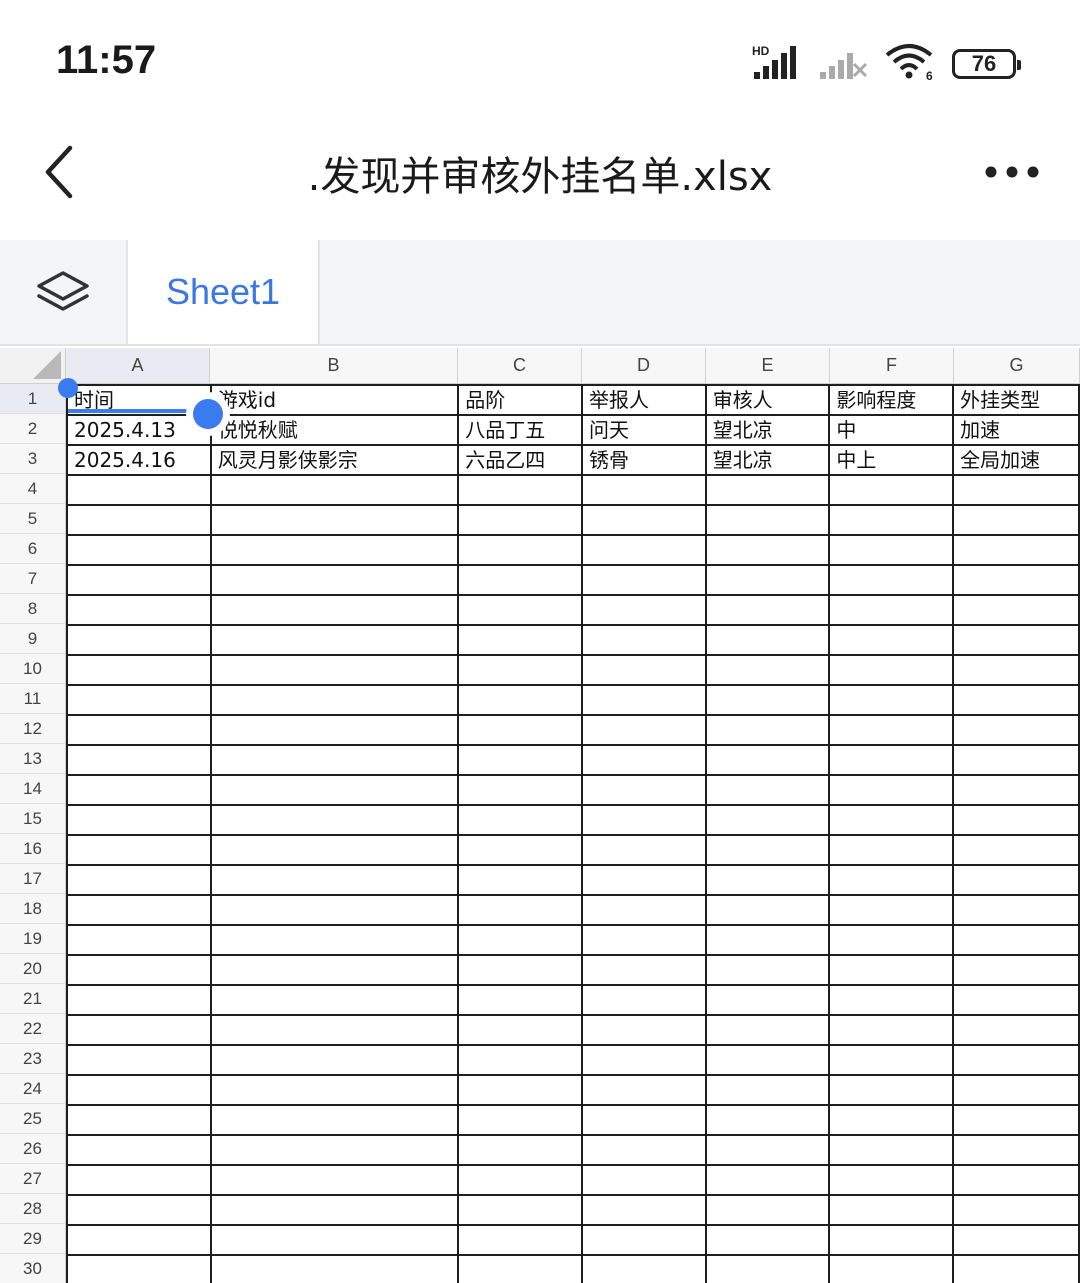 This screenshot has height=1283, width=1080. Describe the element at coordinates (768, 366) in the screenshot. I see `column-header-e: E` at that location.